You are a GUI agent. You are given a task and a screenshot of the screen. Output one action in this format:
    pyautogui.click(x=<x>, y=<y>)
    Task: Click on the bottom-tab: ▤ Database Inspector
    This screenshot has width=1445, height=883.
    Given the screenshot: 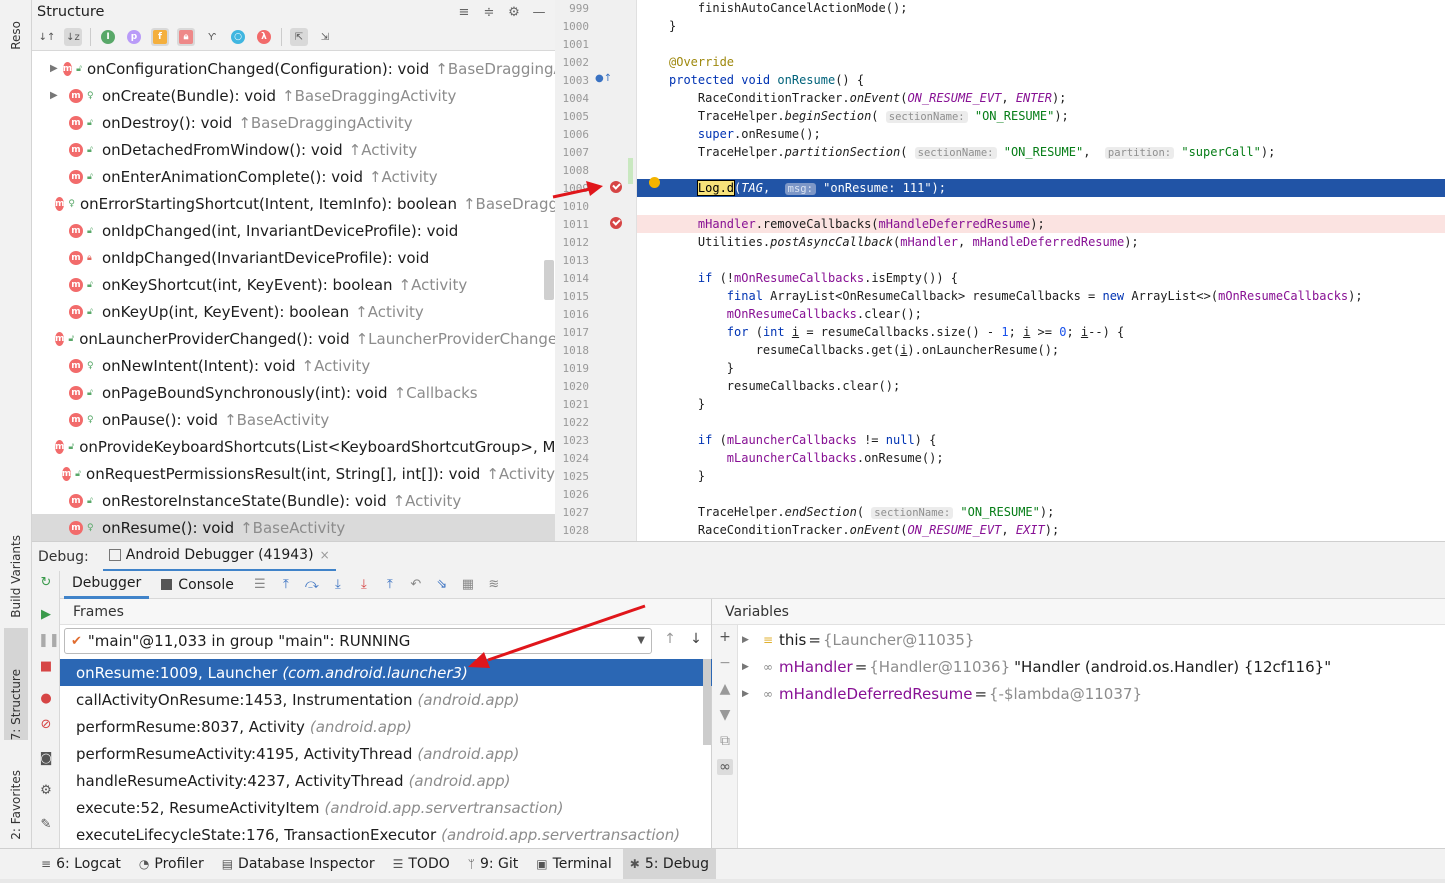 What is the action you would take?
    pyautogui.click(x=298, y=864)
    